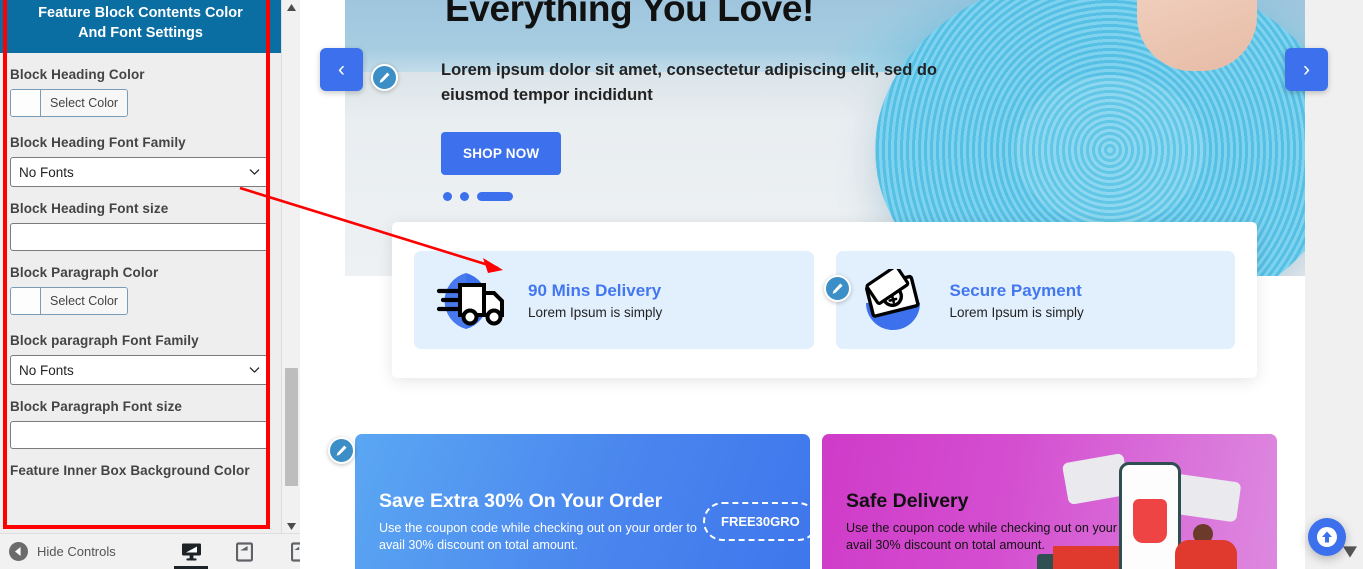 Image resolution: width=1363 pixels, height=569 pixels. I want to click on field-block-paragraph-font-size: Block Paragraph Font size, so click(140, 424).